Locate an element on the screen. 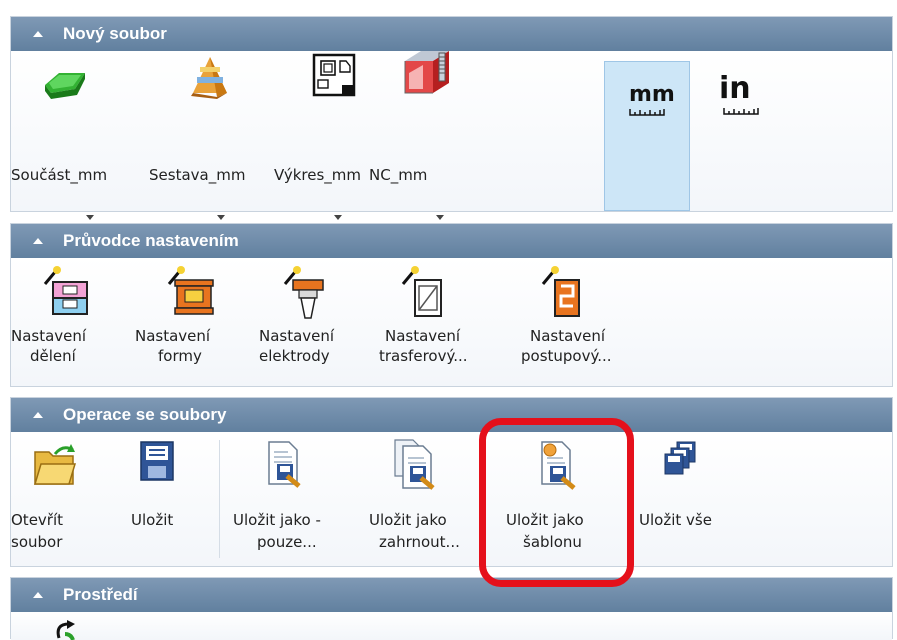 The height and width of the screenshot is (640, 897). panel-title: Prostředí is located at coordinates (100, 594).